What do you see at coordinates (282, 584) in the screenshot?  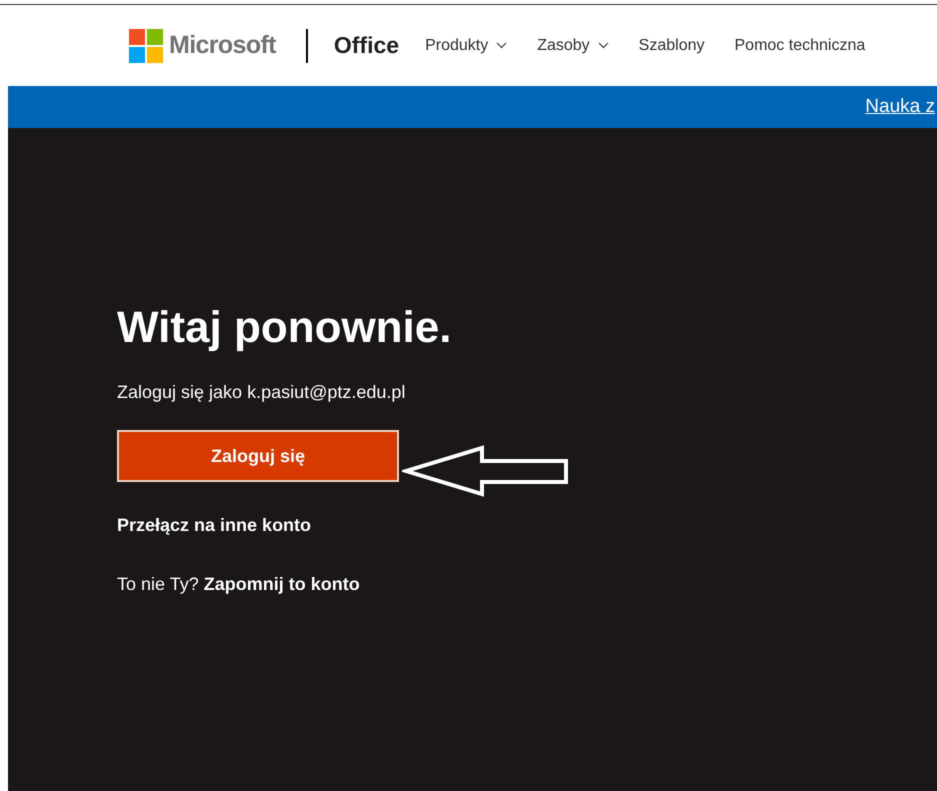 I see `forget-account-link: Zapomnij to konto` at bounding box center [282, 584].